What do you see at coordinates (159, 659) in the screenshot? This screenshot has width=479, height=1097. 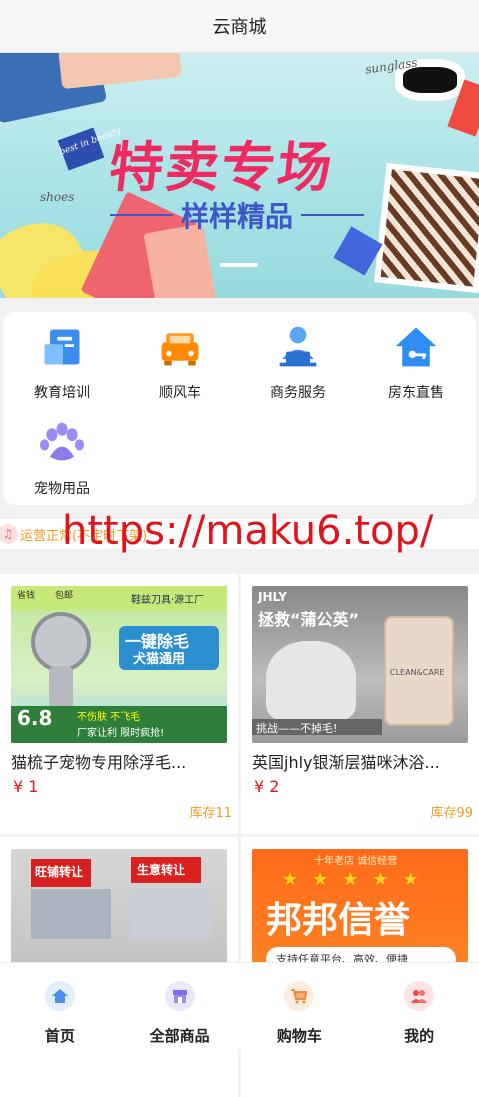 I see `img-text: 犬猫通用` at bounding box center [159, 659].